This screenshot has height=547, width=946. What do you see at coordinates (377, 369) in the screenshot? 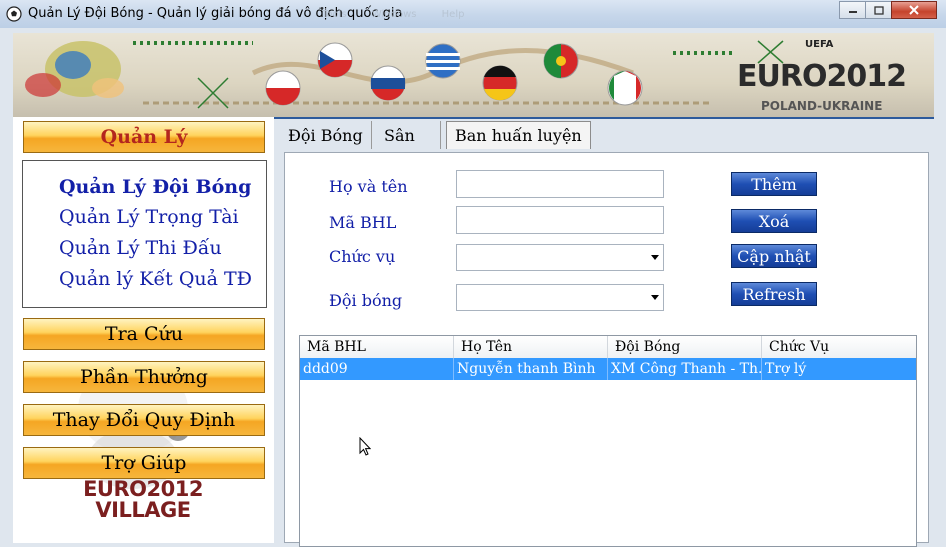
I see `cell-ma-bhl: ddd09` at bounding box center [377, 369].